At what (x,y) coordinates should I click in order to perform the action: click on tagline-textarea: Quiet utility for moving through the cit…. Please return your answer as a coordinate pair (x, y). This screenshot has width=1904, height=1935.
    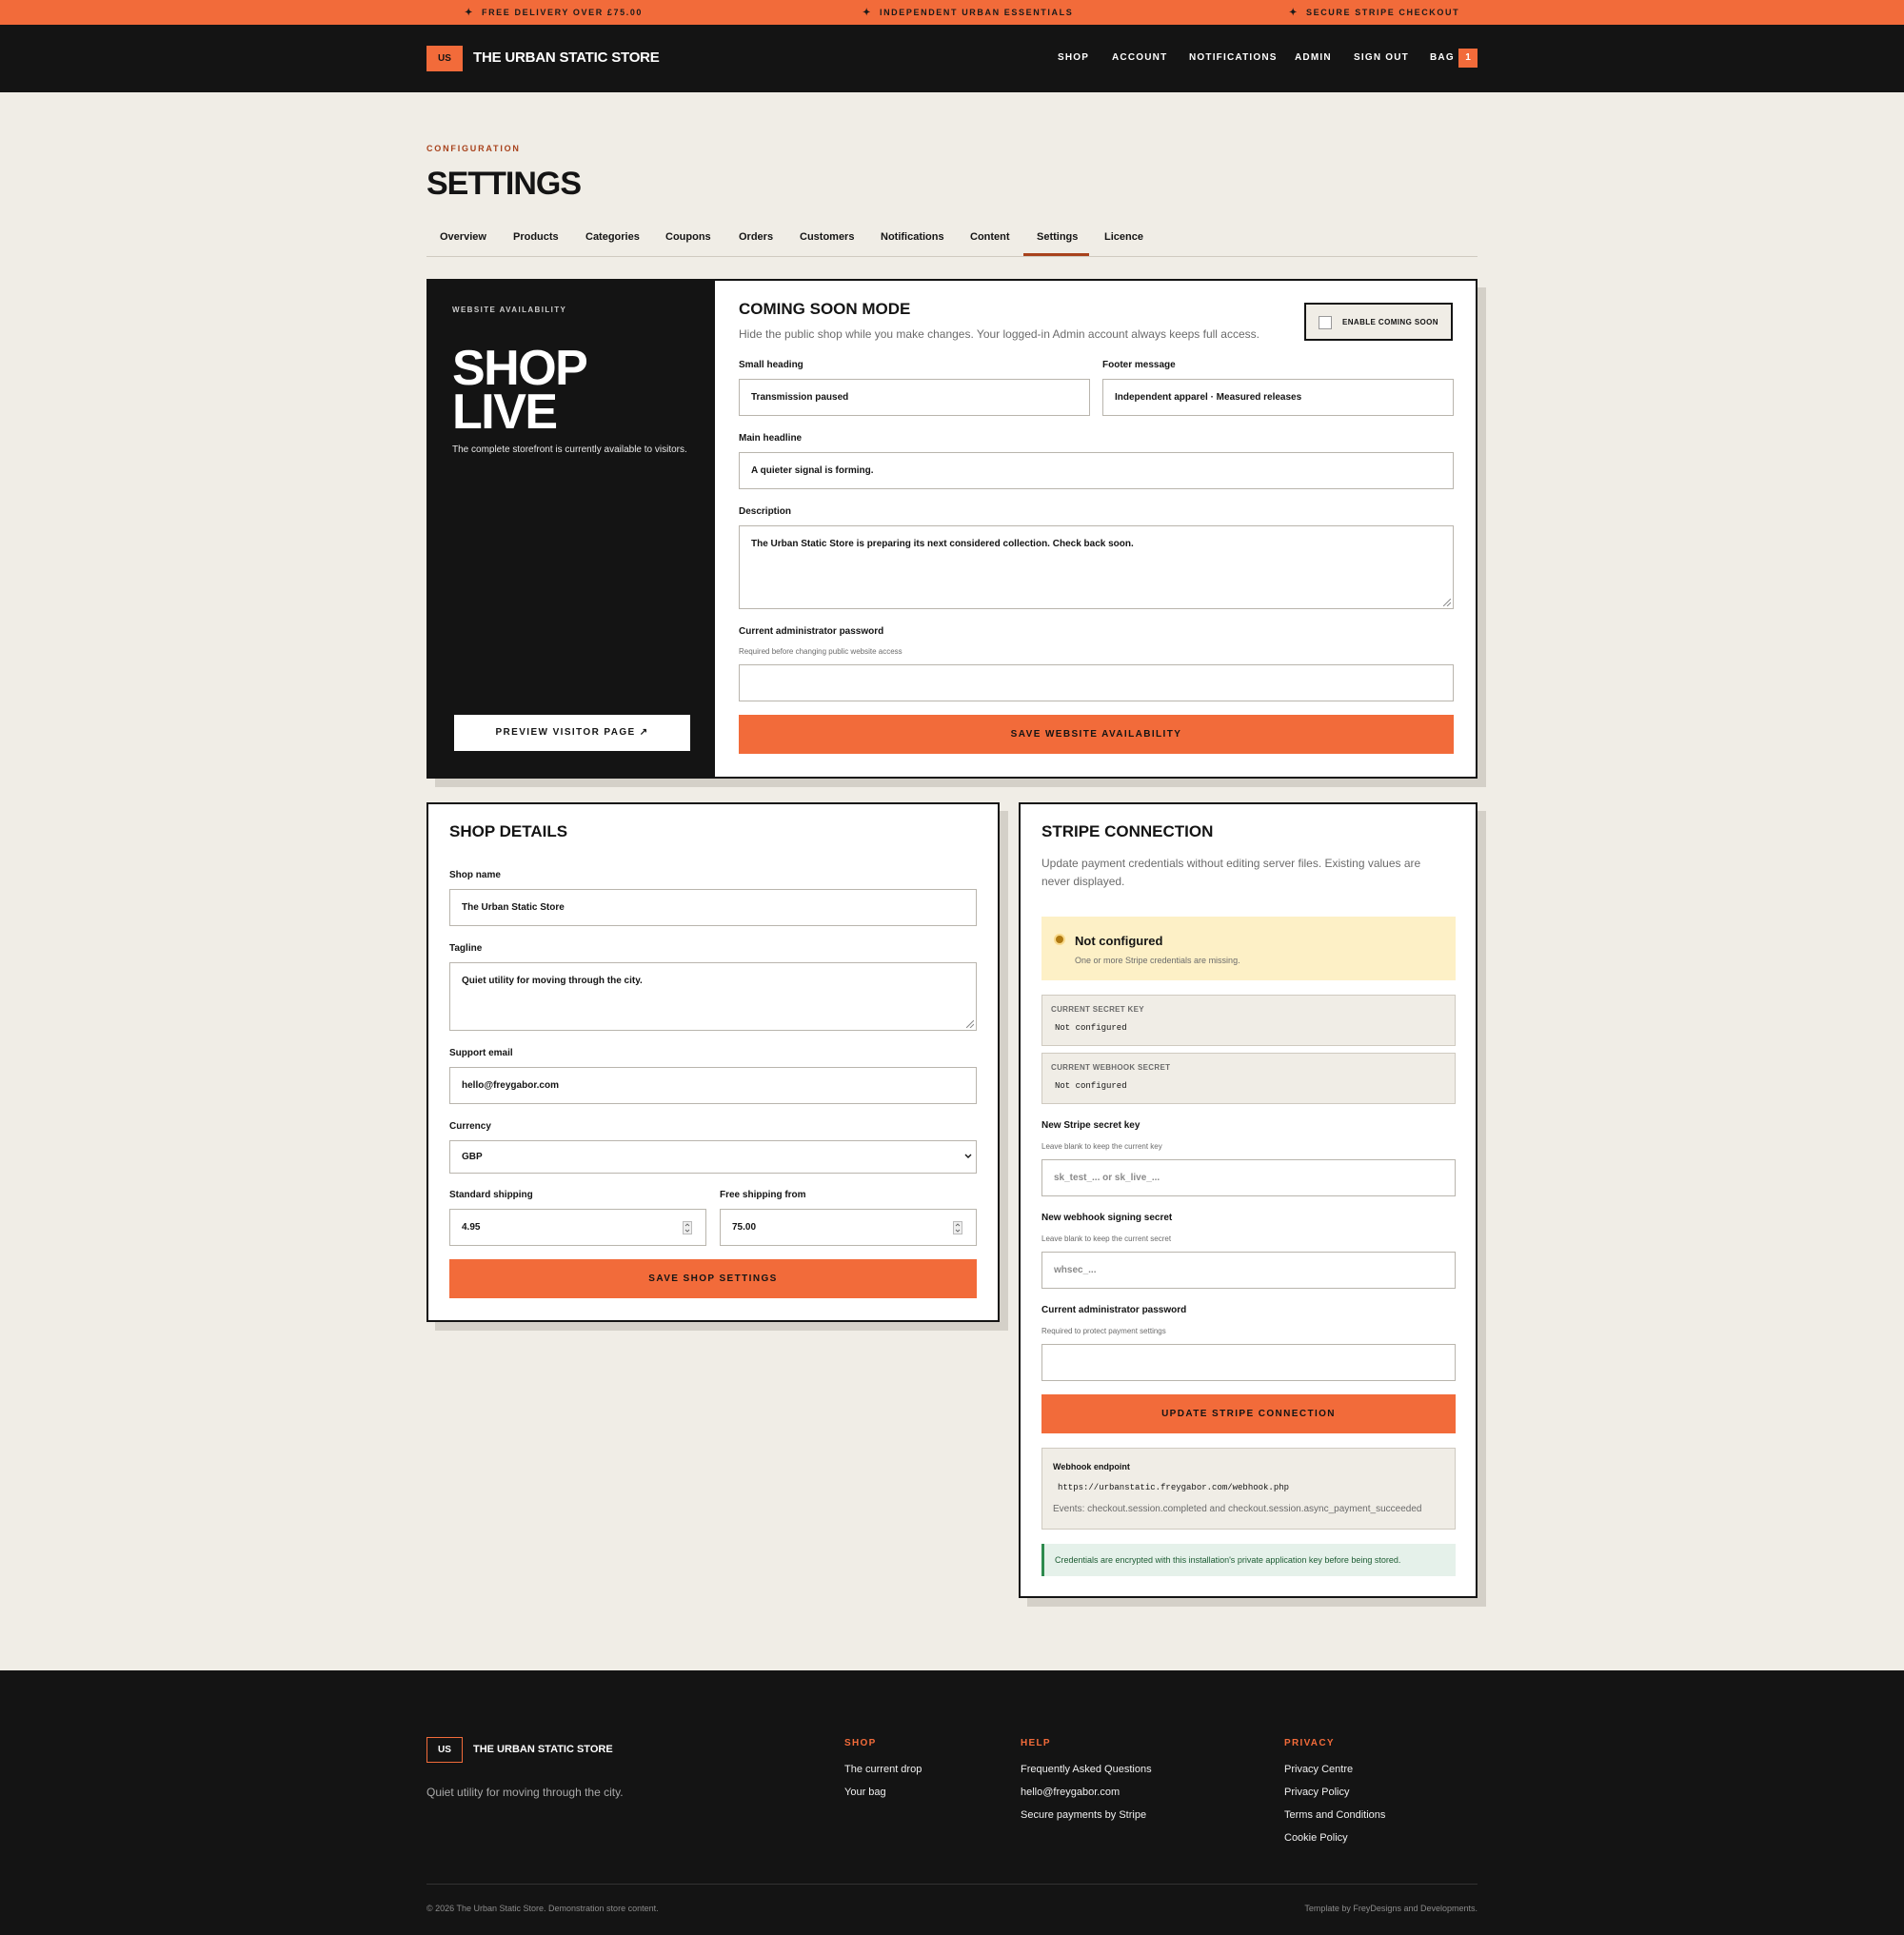
    Looking at the image, I should click on (713, 996).